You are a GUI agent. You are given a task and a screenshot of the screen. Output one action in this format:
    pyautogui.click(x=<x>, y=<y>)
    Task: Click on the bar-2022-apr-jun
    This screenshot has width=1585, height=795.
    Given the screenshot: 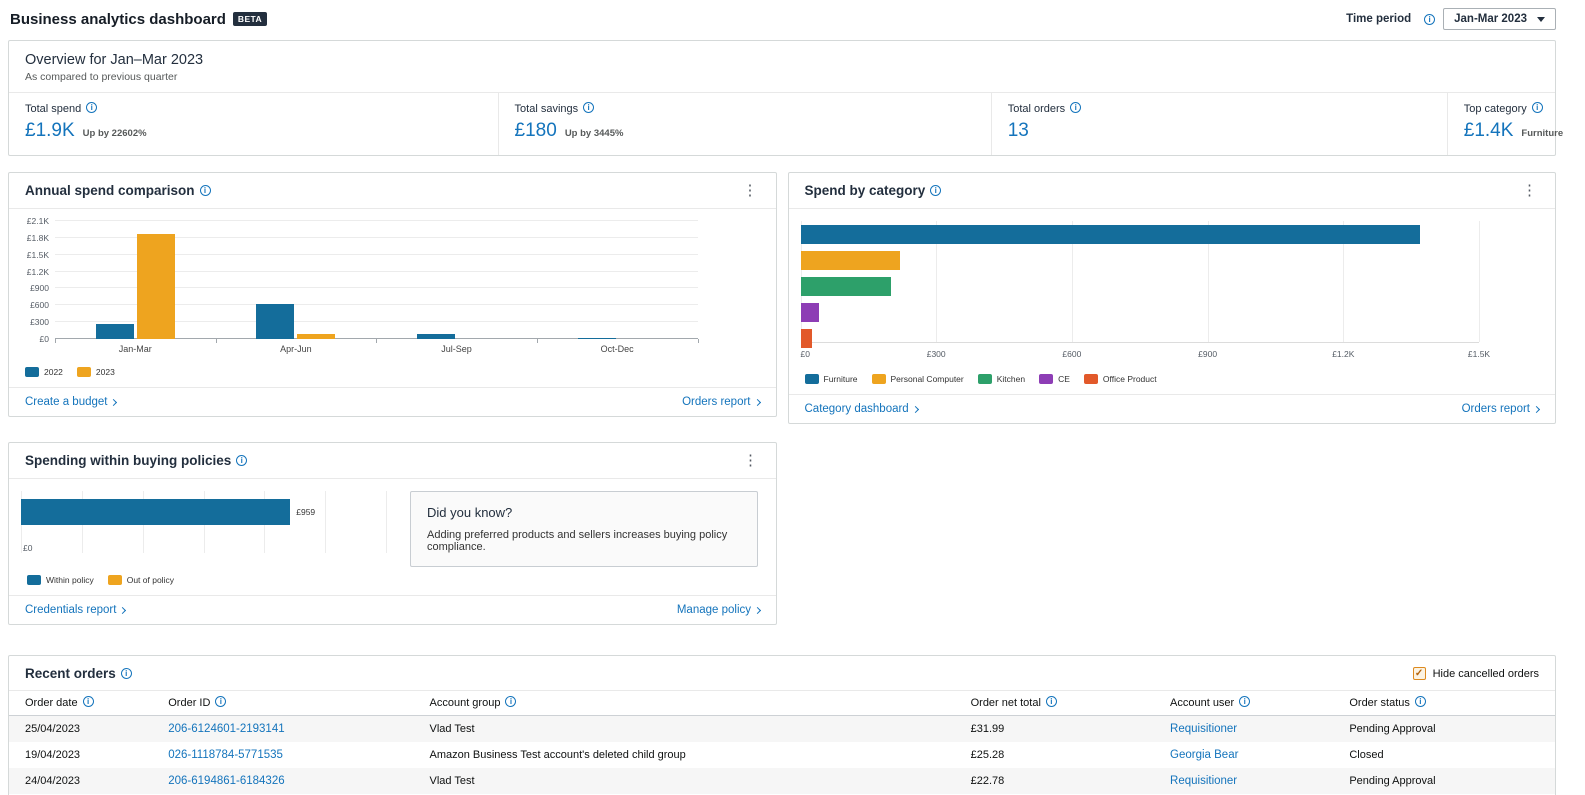 What is the action you would take?
    pyautogui.click(x=275, y=321)
    